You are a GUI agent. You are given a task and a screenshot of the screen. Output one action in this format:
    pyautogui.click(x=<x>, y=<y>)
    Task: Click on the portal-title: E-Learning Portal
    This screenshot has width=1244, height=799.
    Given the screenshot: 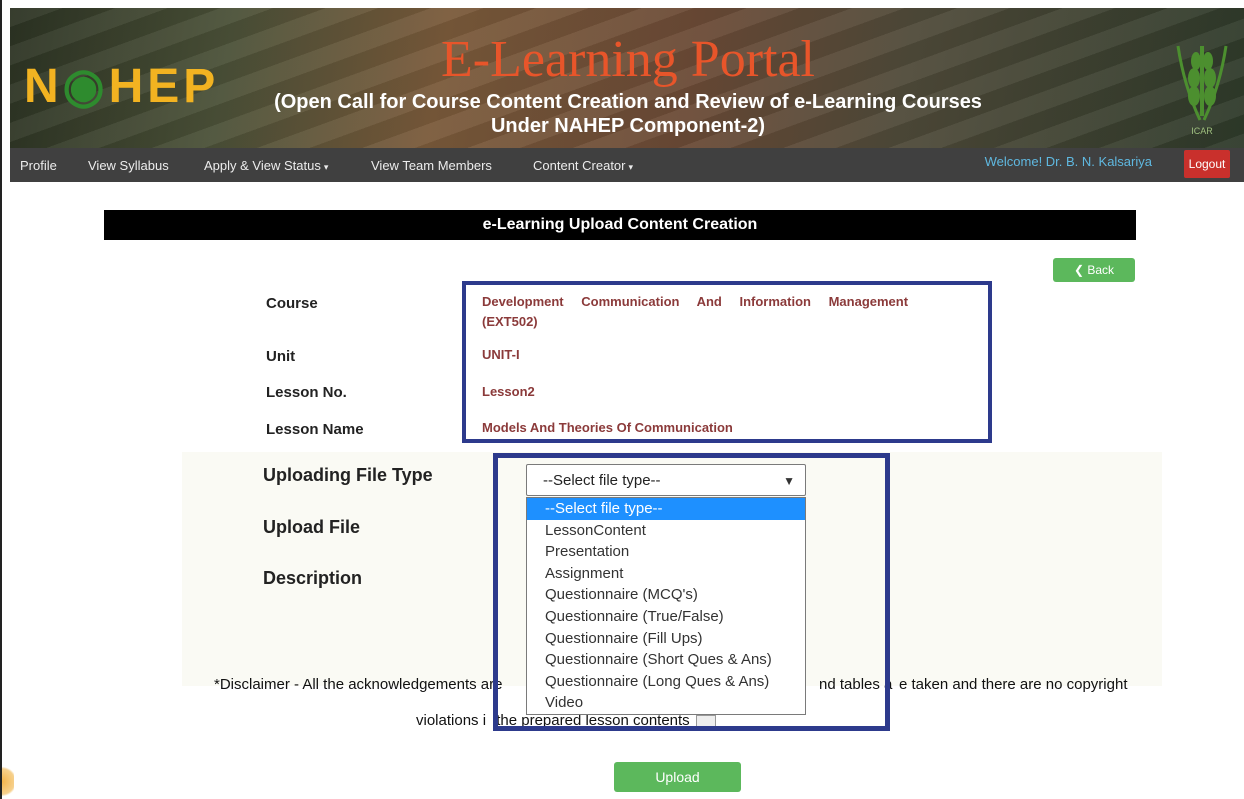 What is the action you would take?
    pyautogui.click(x=628, y=59)
    